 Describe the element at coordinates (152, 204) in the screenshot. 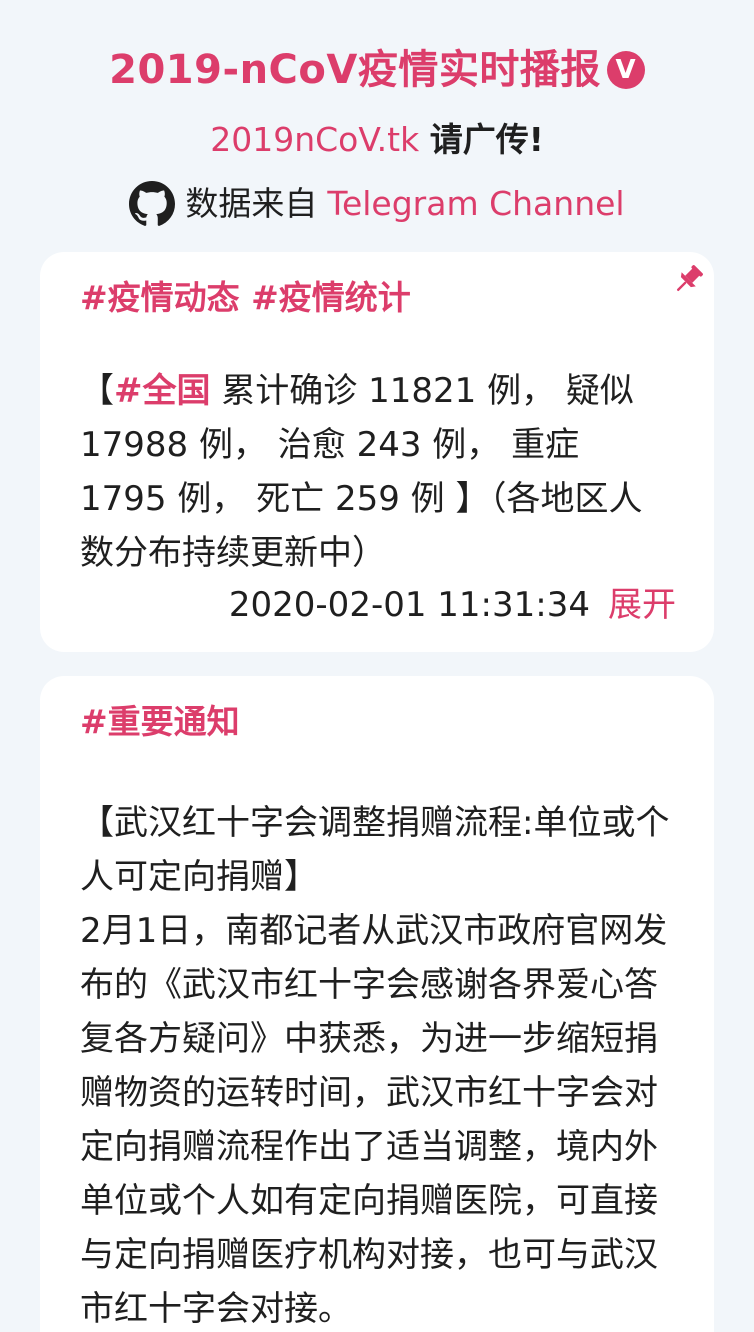

I see `github-icon` at that location.